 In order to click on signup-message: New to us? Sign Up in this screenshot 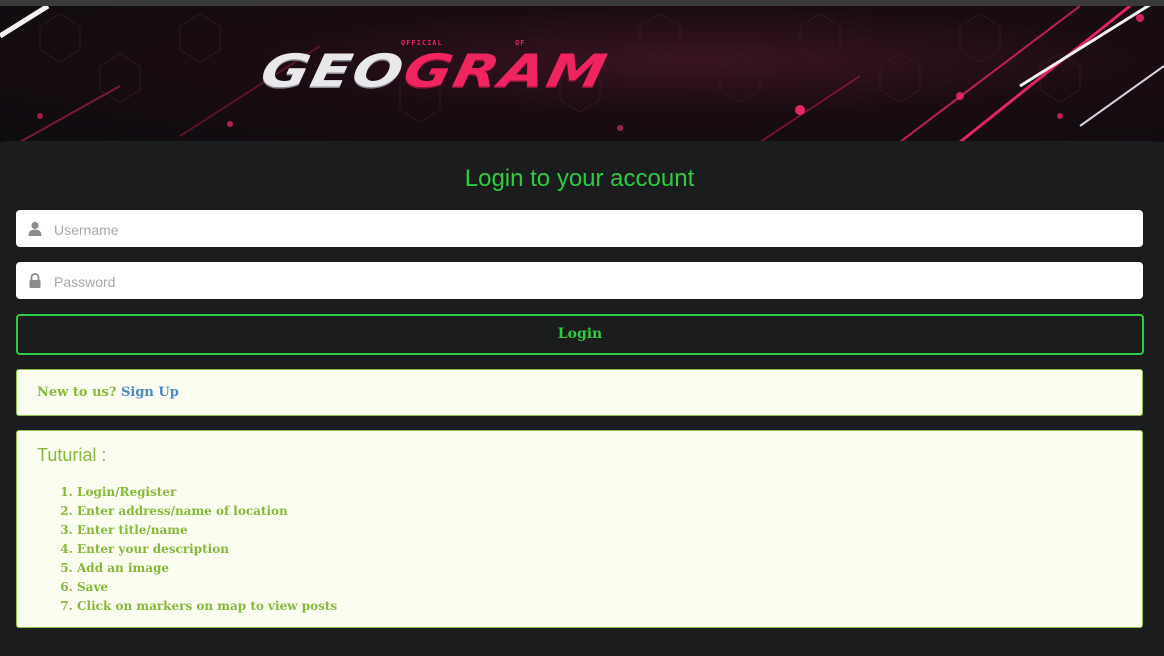, I will do `click(108, 392)`.